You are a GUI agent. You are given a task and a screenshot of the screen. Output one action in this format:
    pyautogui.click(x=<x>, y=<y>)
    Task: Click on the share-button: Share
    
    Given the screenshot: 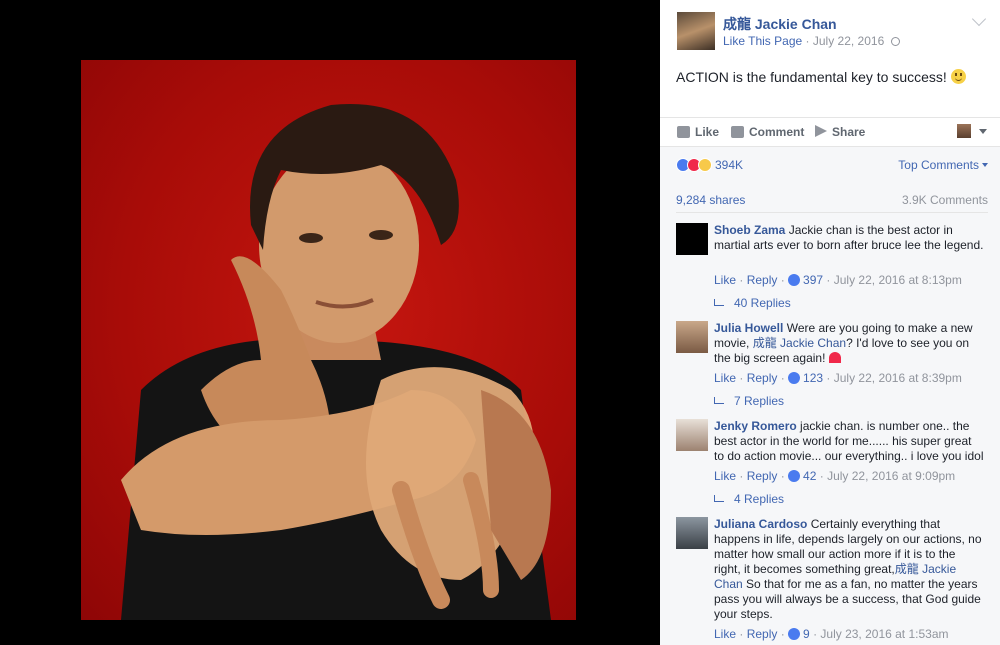 What is the action you would take?
    pyautogui.click(x=840, y=132)
    